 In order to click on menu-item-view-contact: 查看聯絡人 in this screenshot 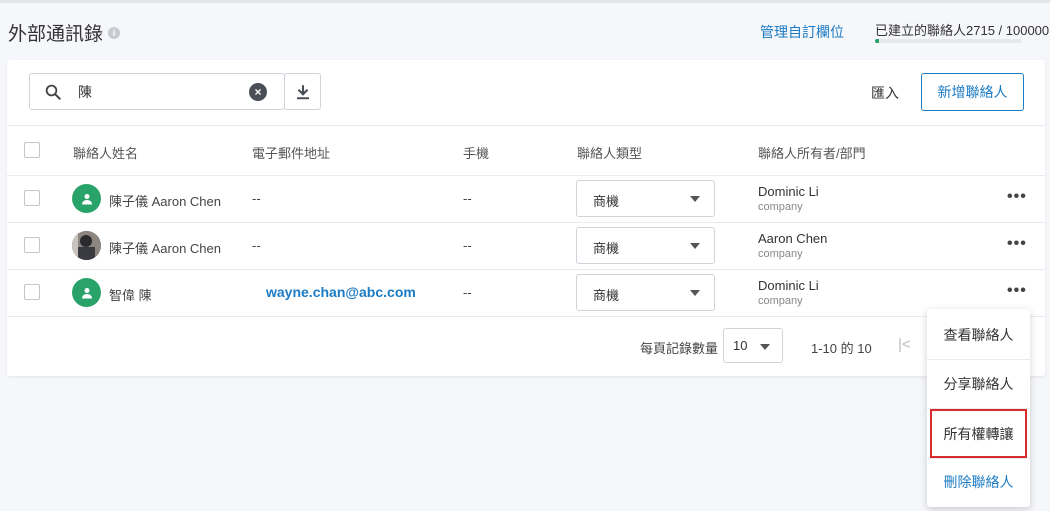, I will do `click(978, 334)`.